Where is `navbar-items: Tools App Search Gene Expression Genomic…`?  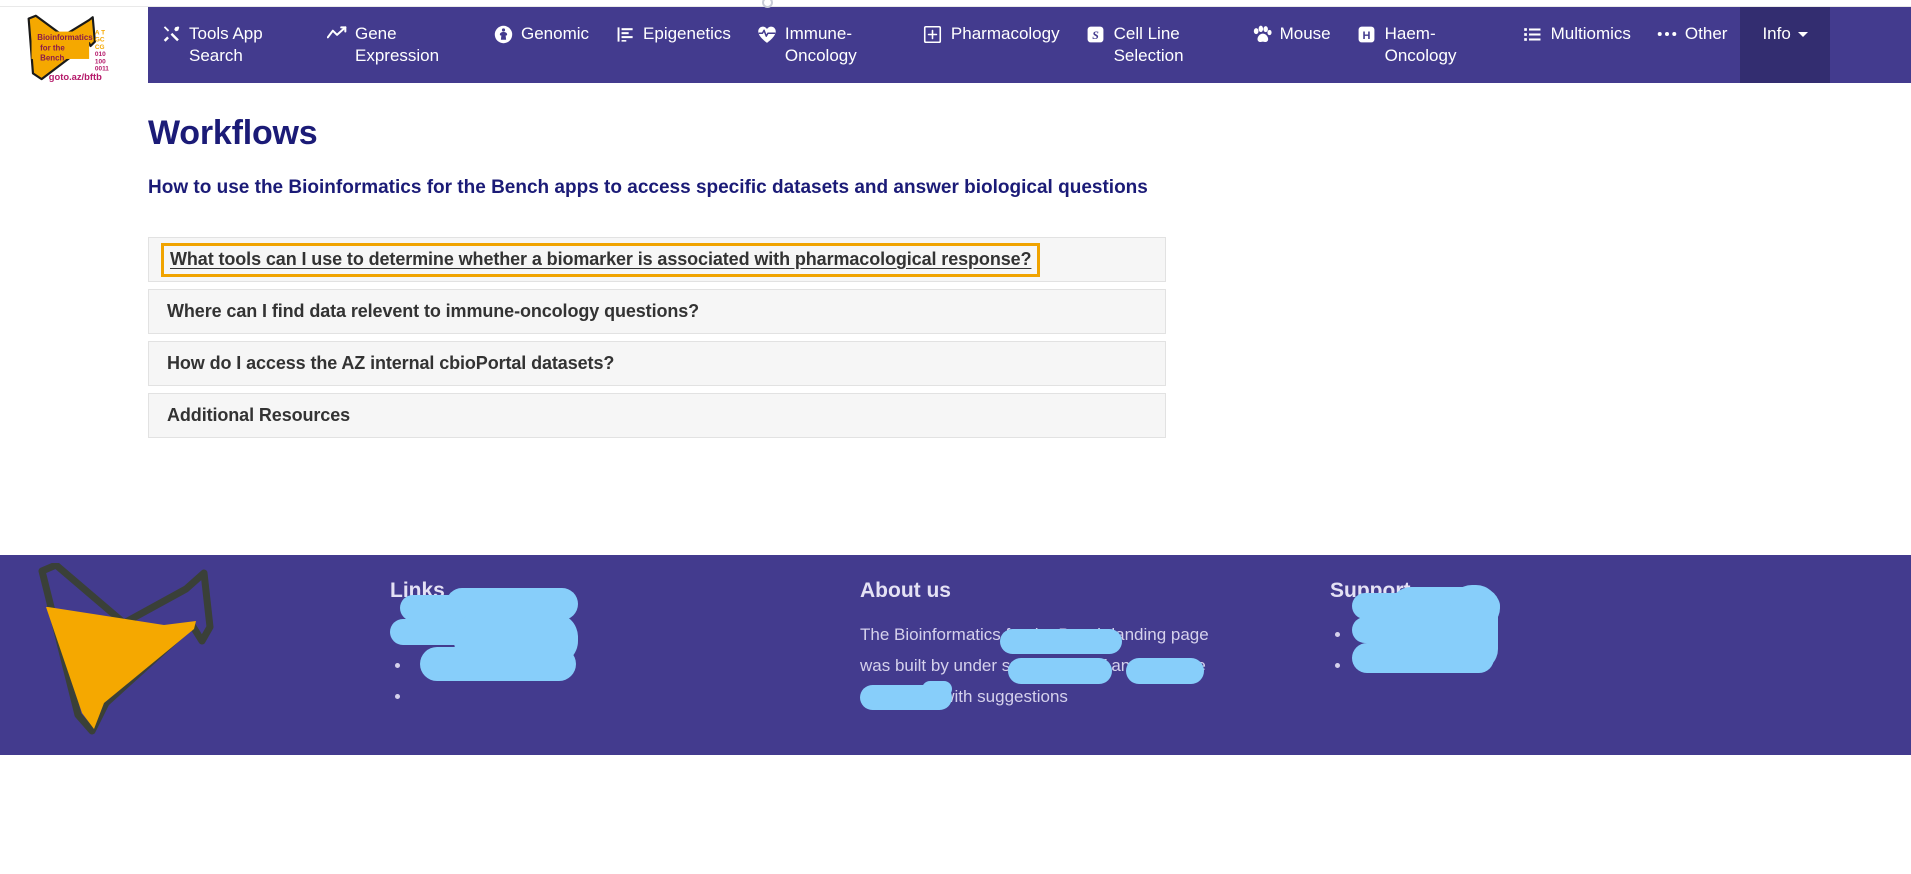 navbar-items: Tools App Search Gene Expression Genomic… is located at coordinates (1029, 45).